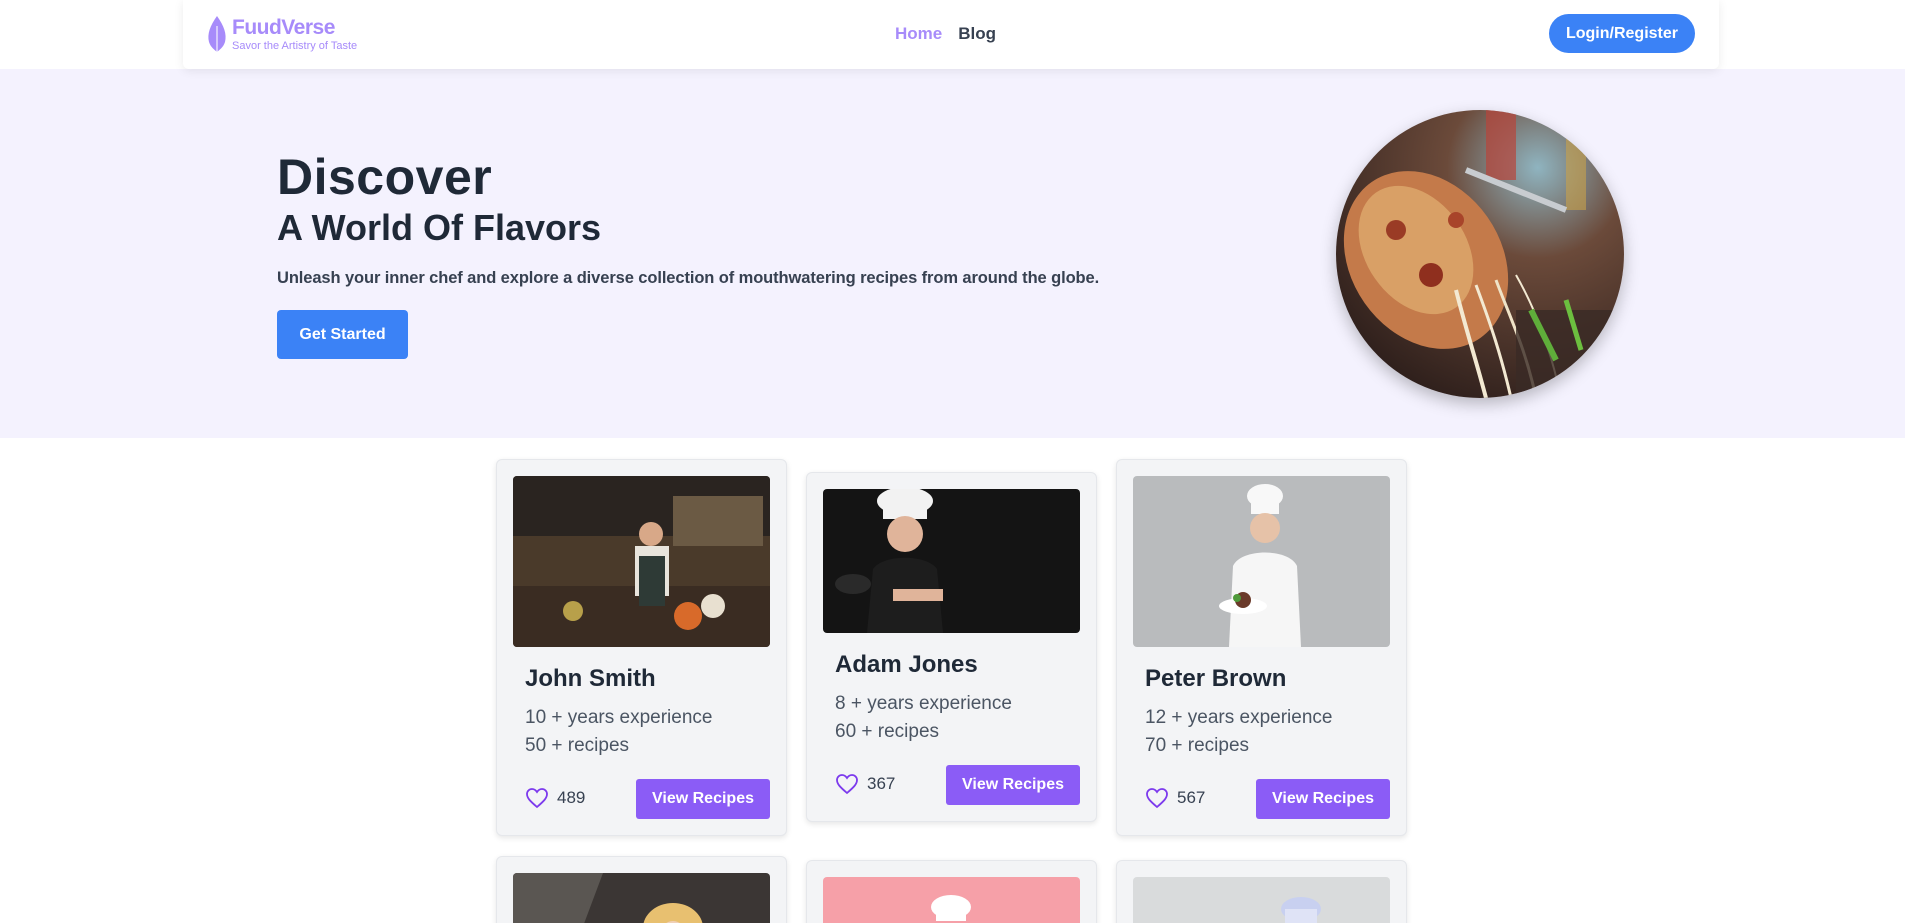 The width and height of the screenshot is (1905, 923). Describe the element at coordinates (555, 798) in the screenshot. I see `like-counter: 489` at that location.